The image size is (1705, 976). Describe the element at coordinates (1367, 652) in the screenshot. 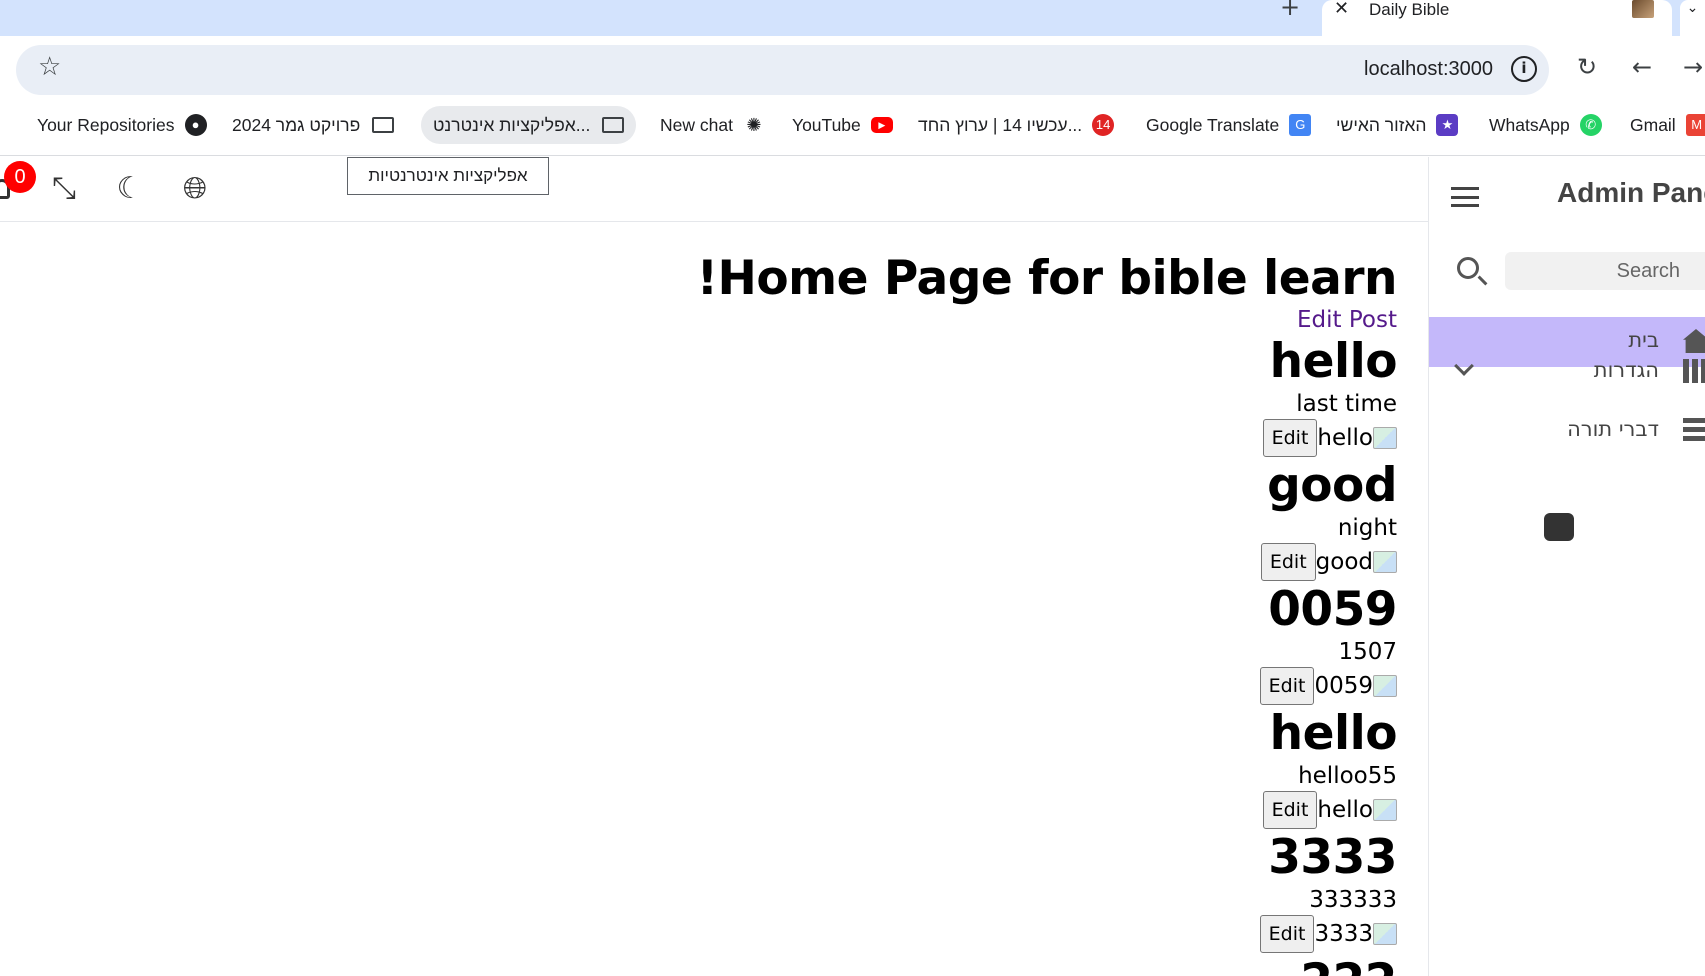

I see `post-body: 1507` at that location.